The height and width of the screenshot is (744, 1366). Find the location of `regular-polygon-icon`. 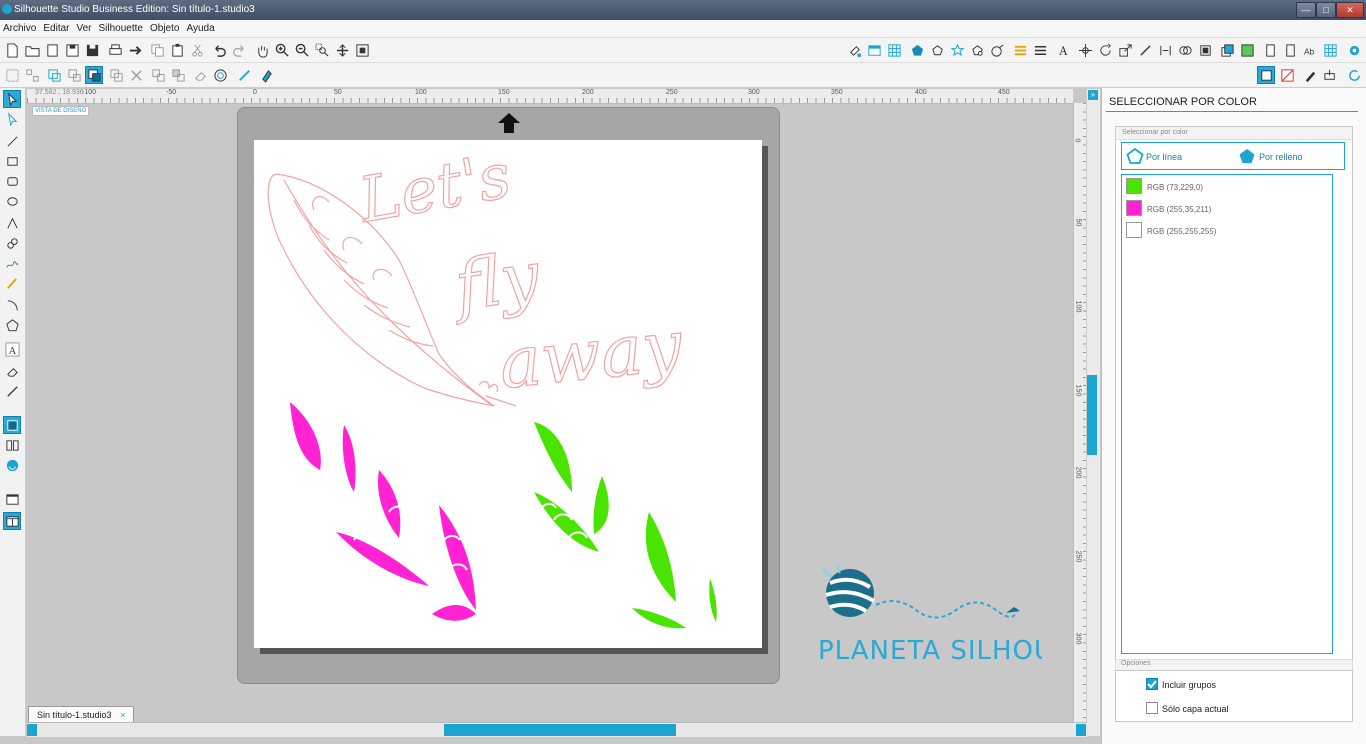

regular-polygon-icon is located at coordinates (12, 325).